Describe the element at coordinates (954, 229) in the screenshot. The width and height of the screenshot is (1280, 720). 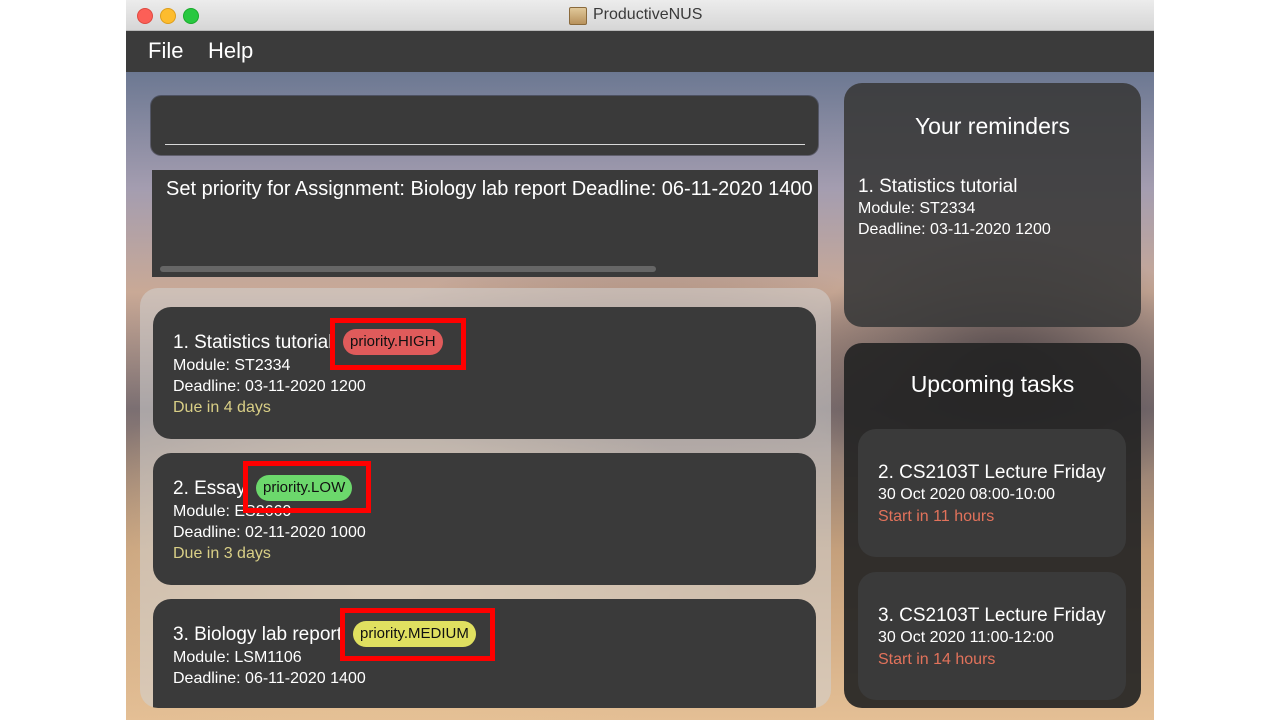
I see `reminder-deadline: Deadline: 03-11-2020 1200` at that location.